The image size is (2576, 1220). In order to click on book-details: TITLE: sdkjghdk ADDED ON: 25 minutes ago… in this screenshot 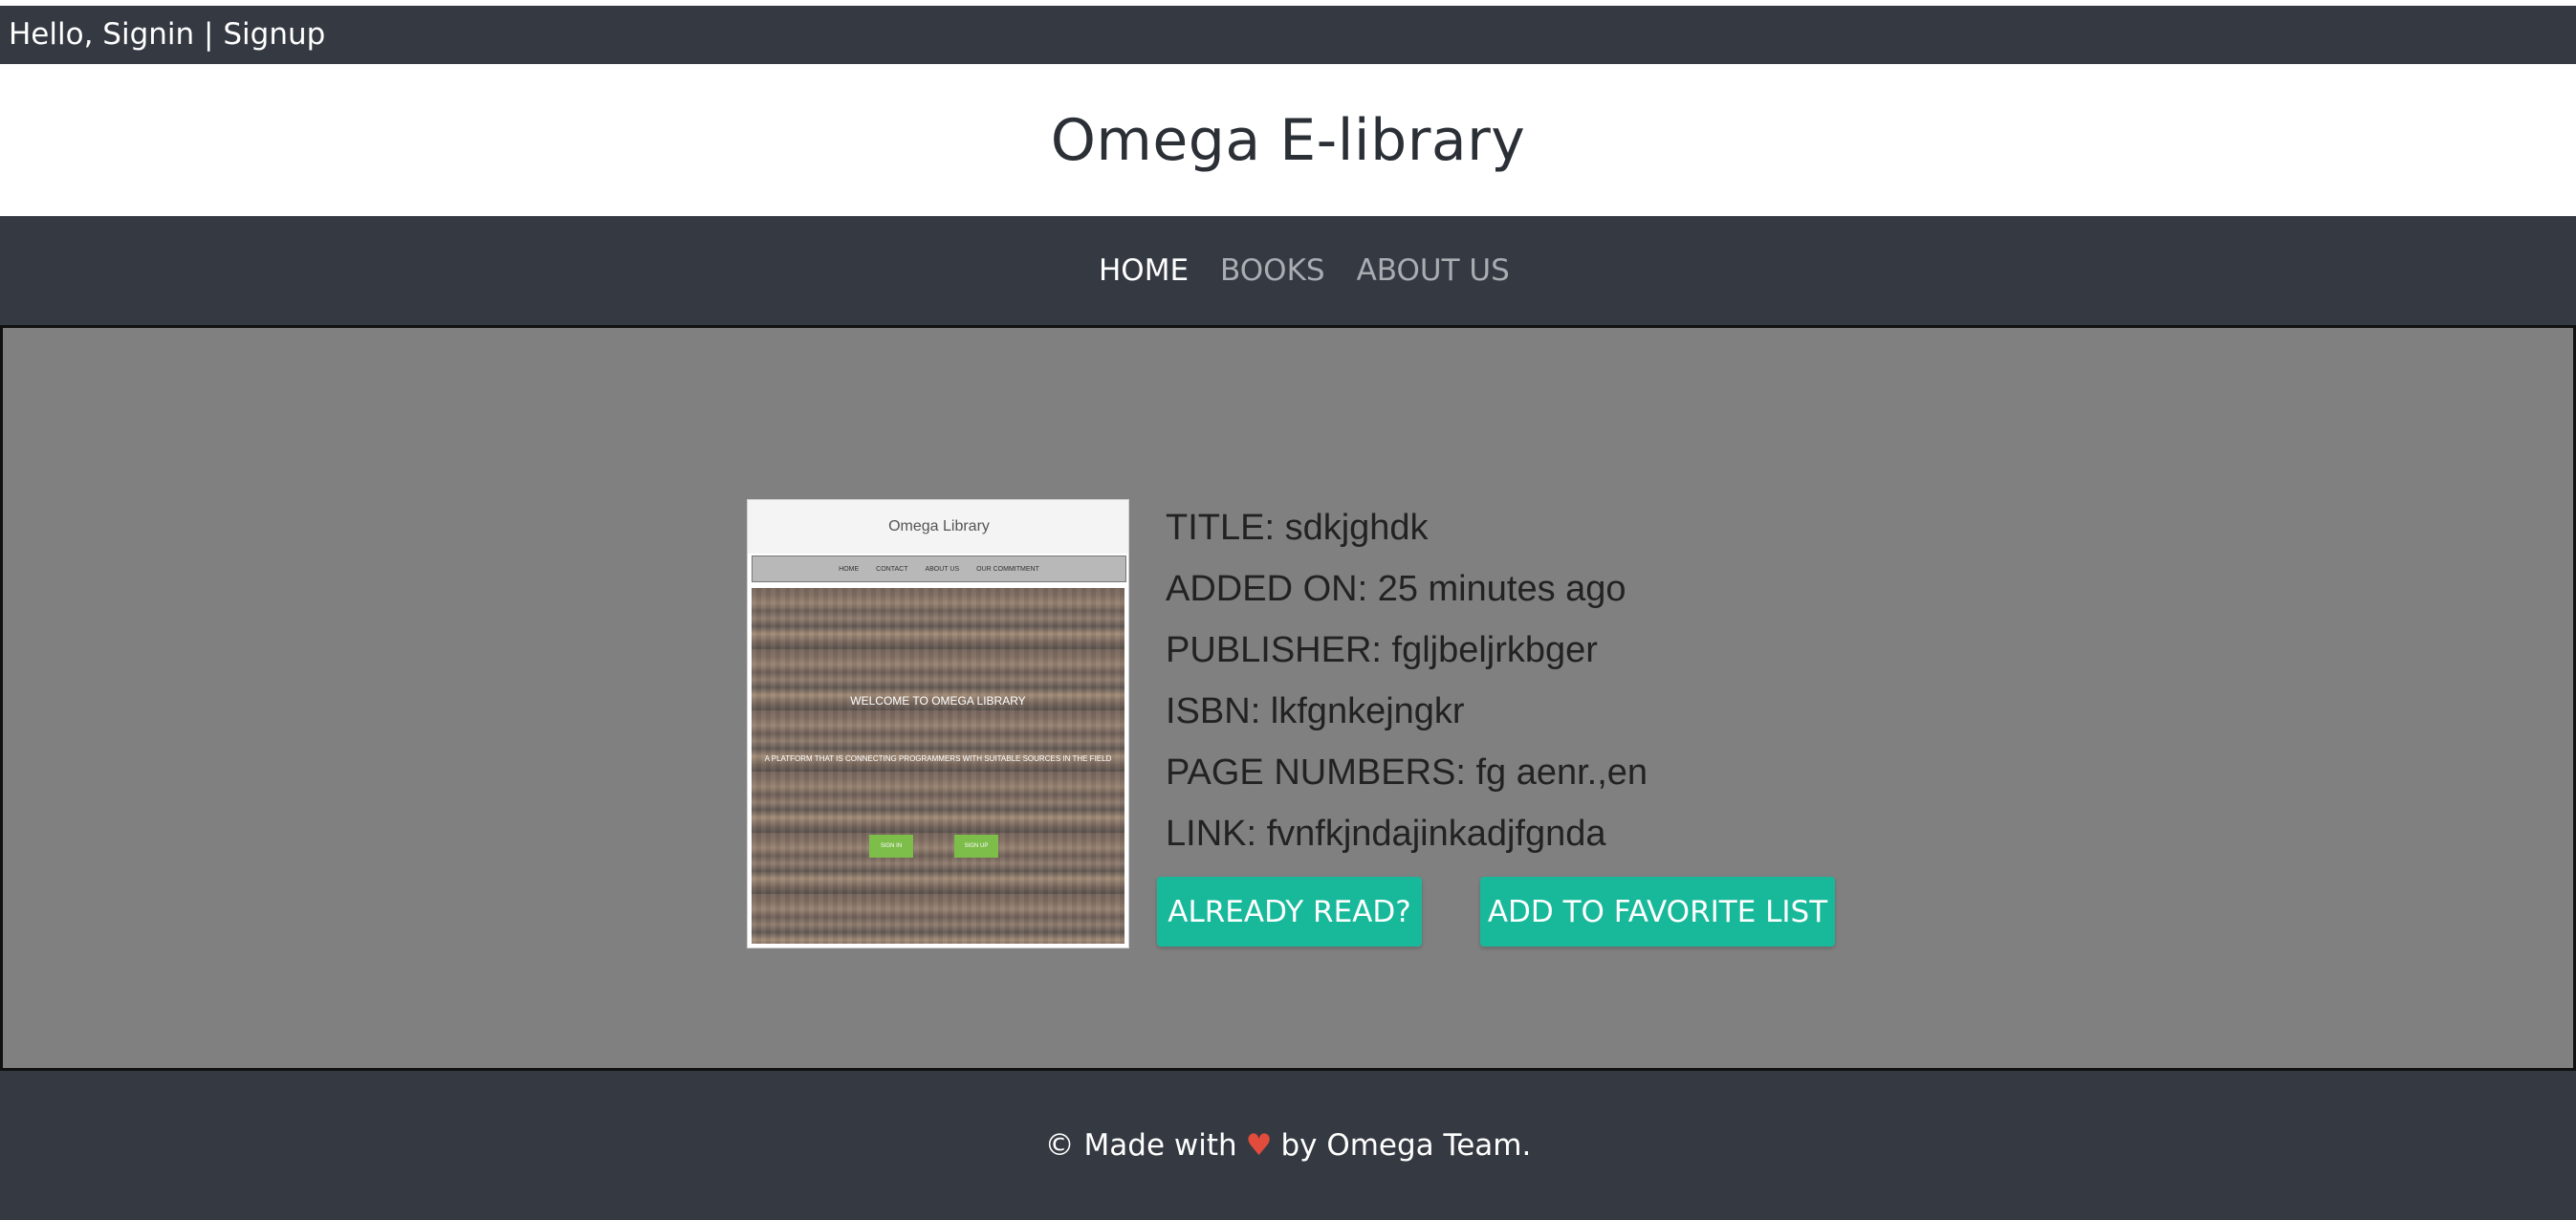, I will do `click(1548, 681)`.